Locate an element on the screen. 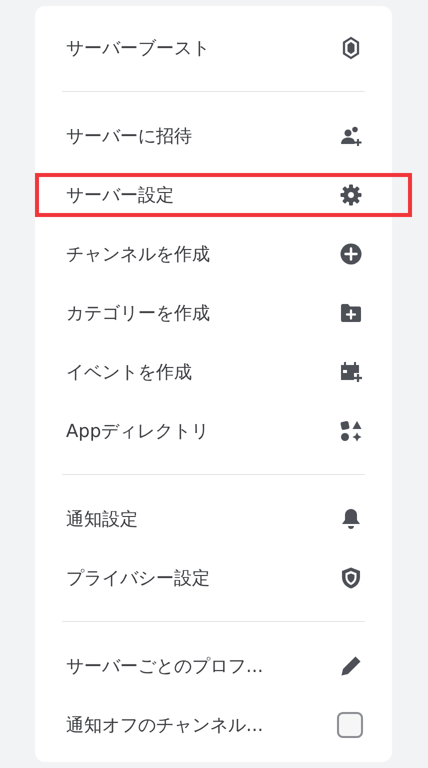 This screenshot has height=768, width=428. menu-item: Appディレクトリ is located at coordinates (213, 430).